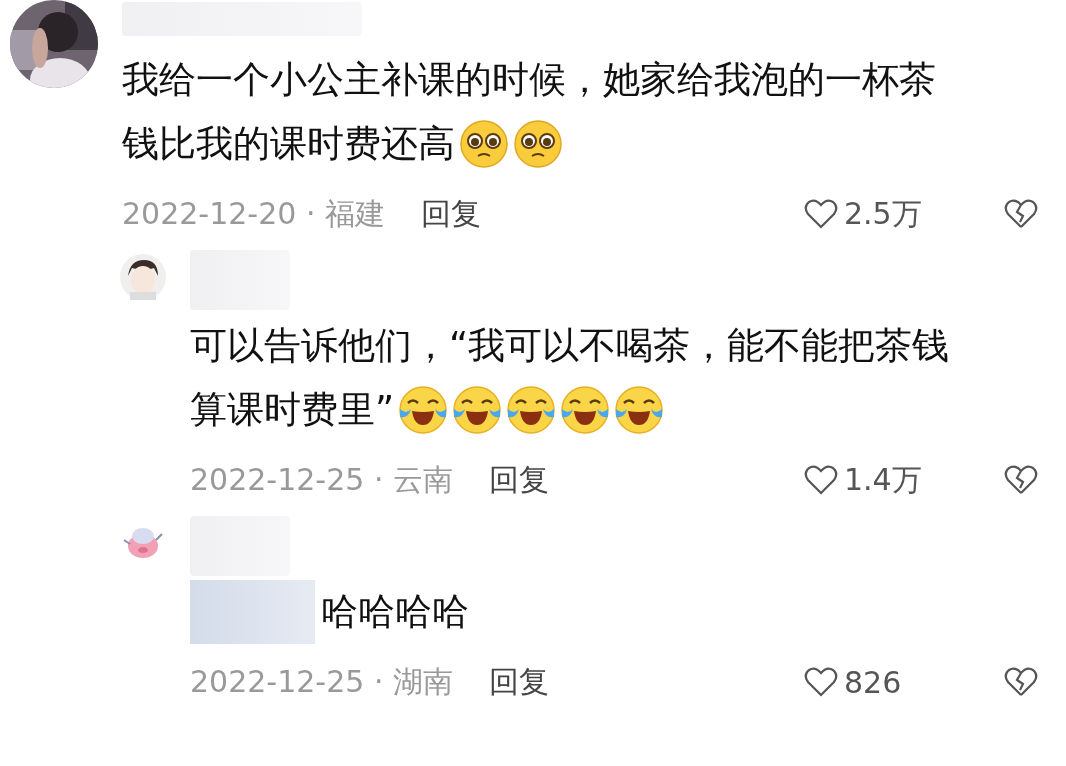 This screenshot has width=1066, height=766. What do you see at coordinates (288, 144) in the screenshot?
I see `comment-text-line: 钱比我的课时费还高` at bounding box center [288, 144].